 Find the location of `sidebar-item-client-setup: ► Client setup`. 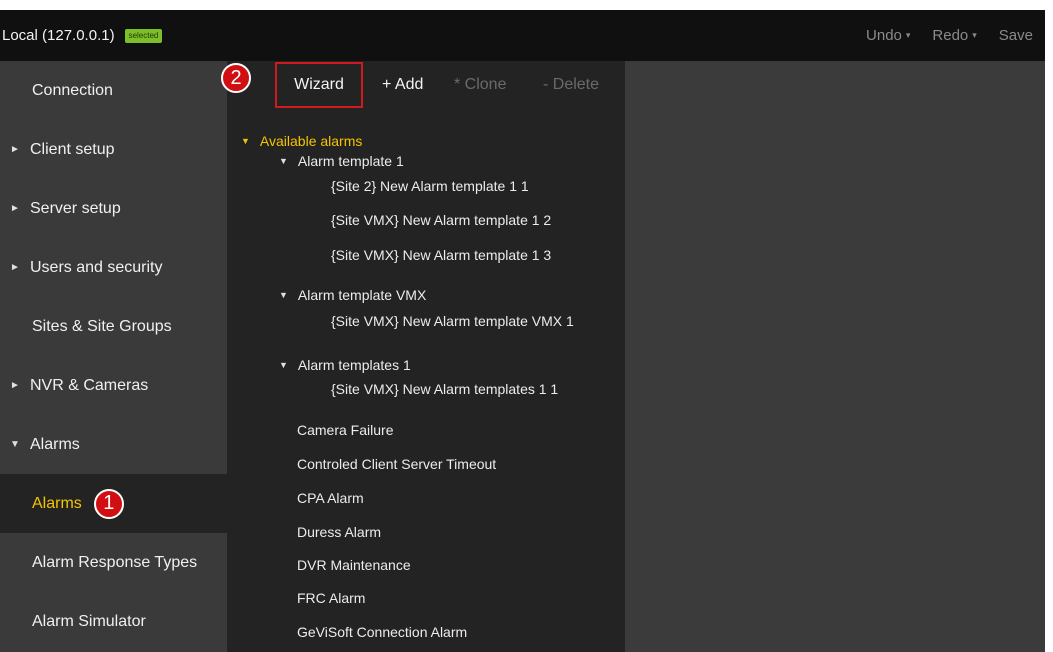

sidebar-item-client-setup: ► Client setup is located at coordinates (113, 149).